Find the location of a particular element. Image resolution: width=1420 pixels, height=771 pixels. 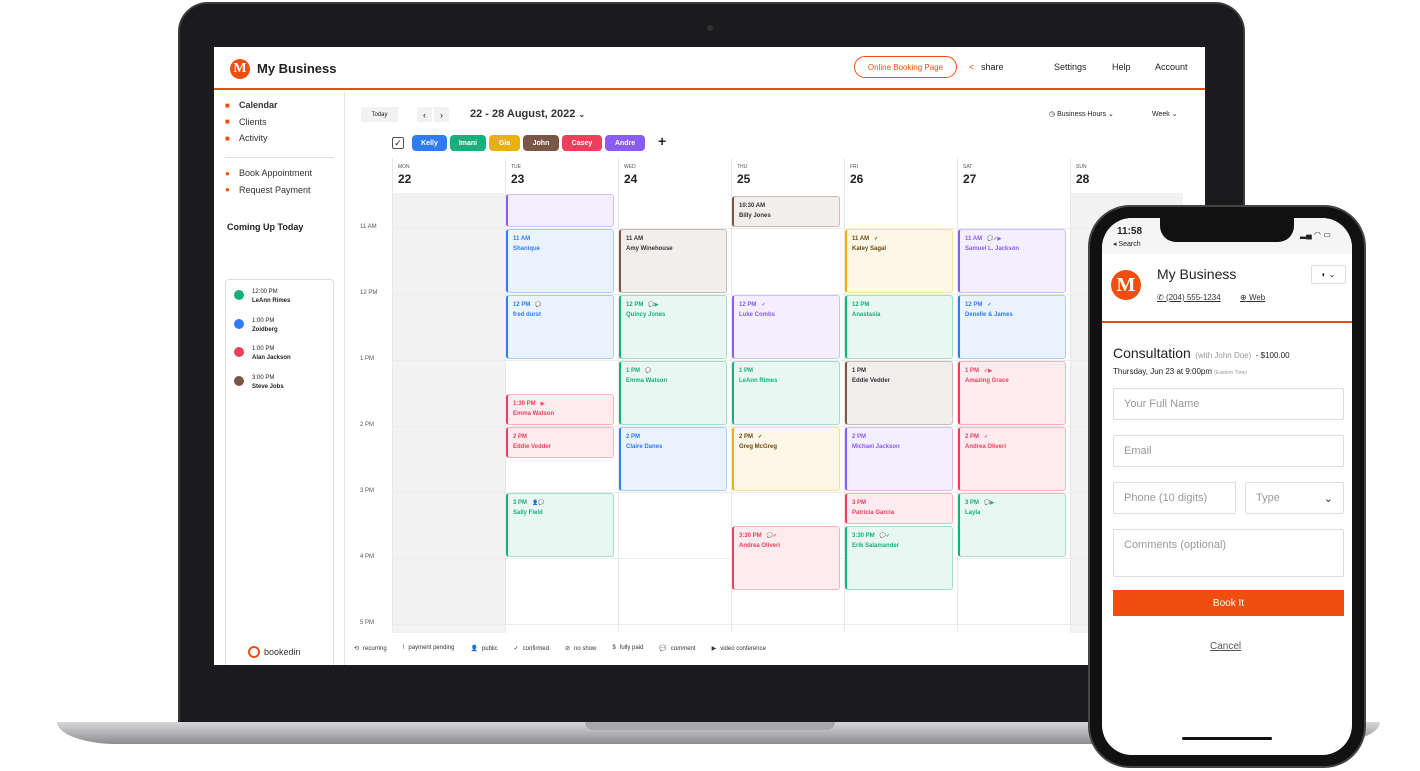

appointment: 2 PM ✓ Greg McGreg is located at coordinates (786, 458).